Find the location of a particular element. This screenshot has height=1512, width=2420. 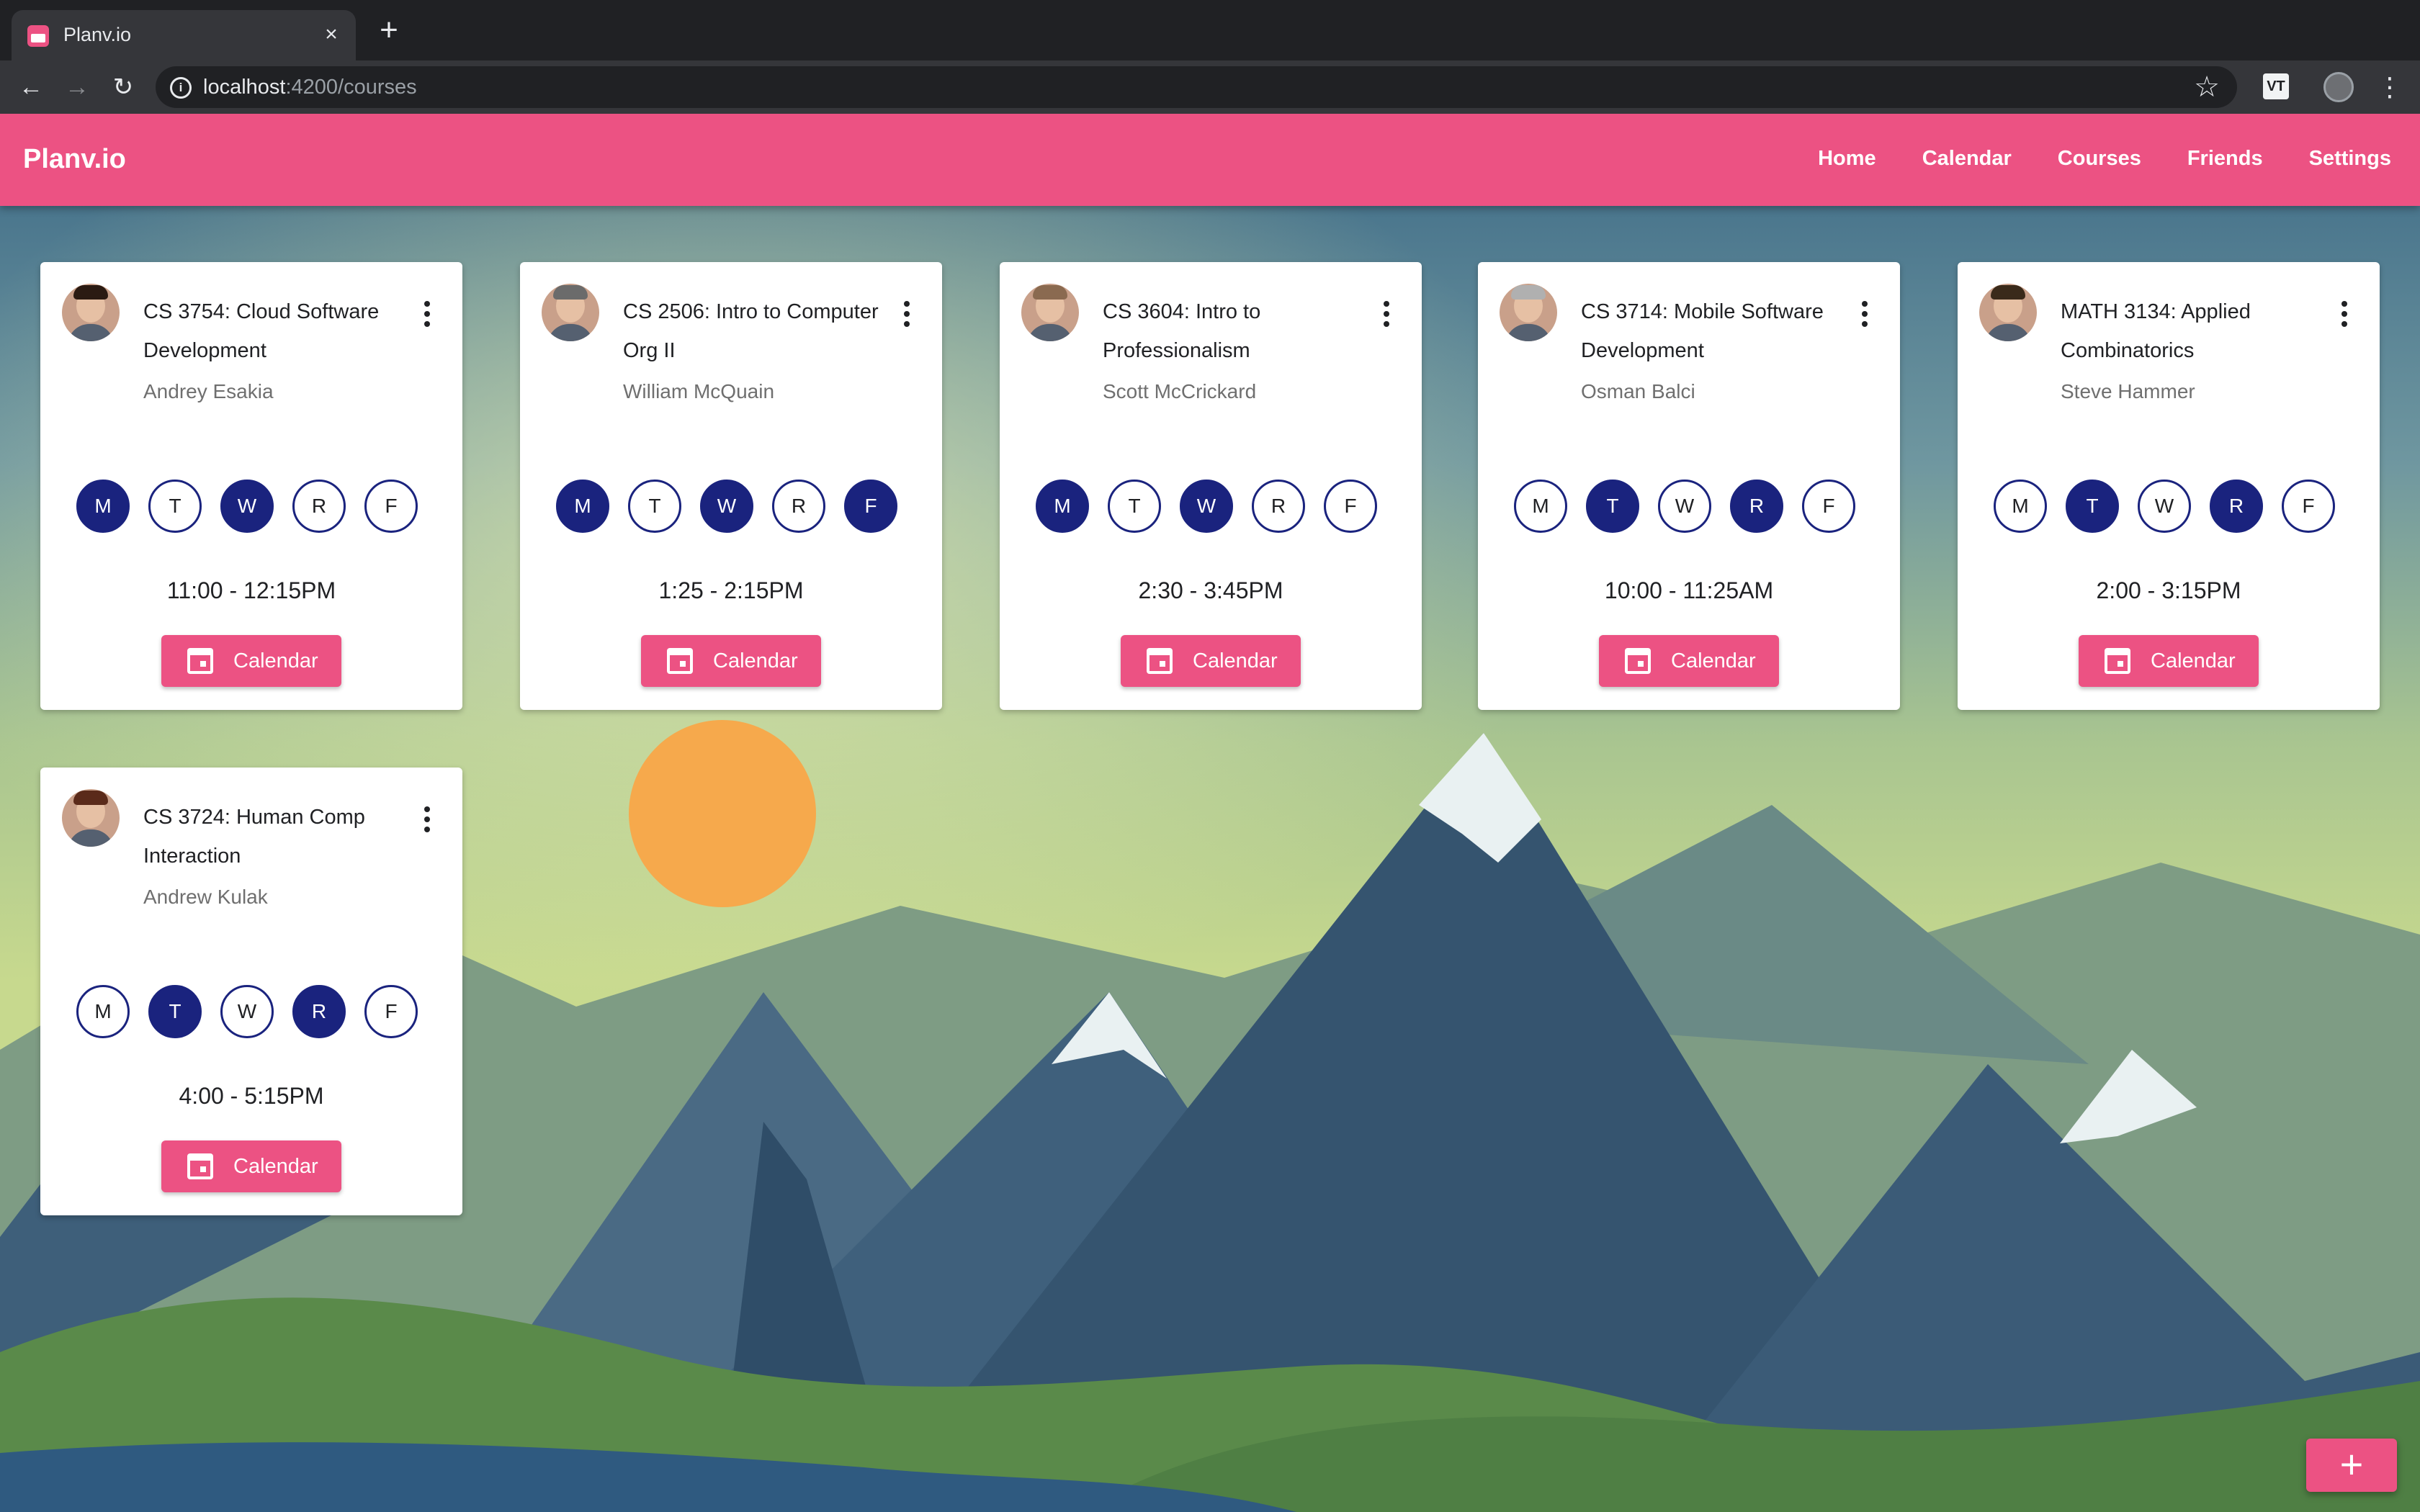

course-title: CS 2506: Intro to Computer Org II is located at coordinates (751, 331).